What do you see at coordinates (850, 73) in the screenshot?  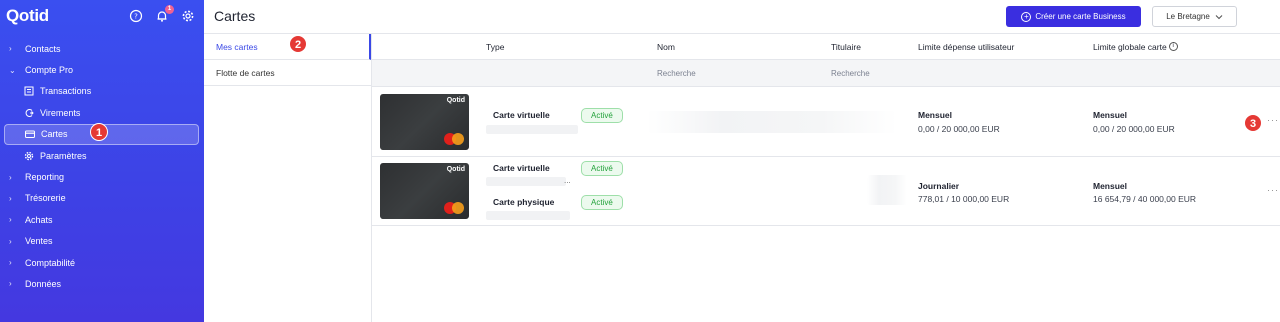 I see `titulaire-search-input: Recherche` at bounding box center [850, 73].